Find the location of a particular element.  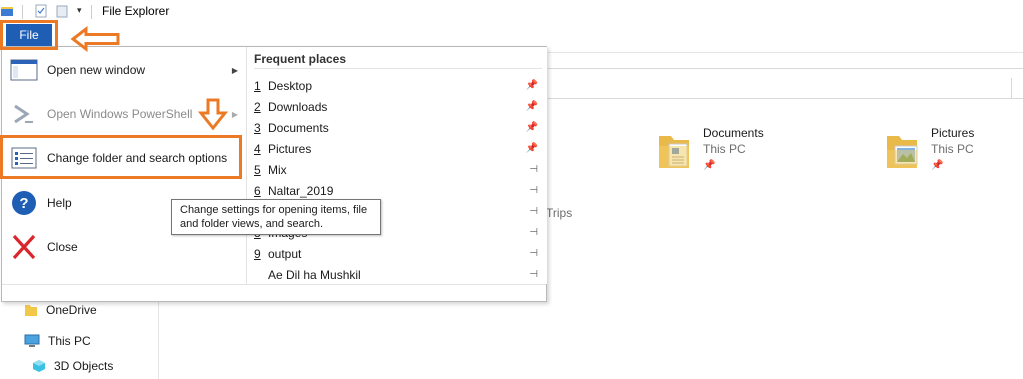

pictures-folder-icon is located at coordinates (903, 151).